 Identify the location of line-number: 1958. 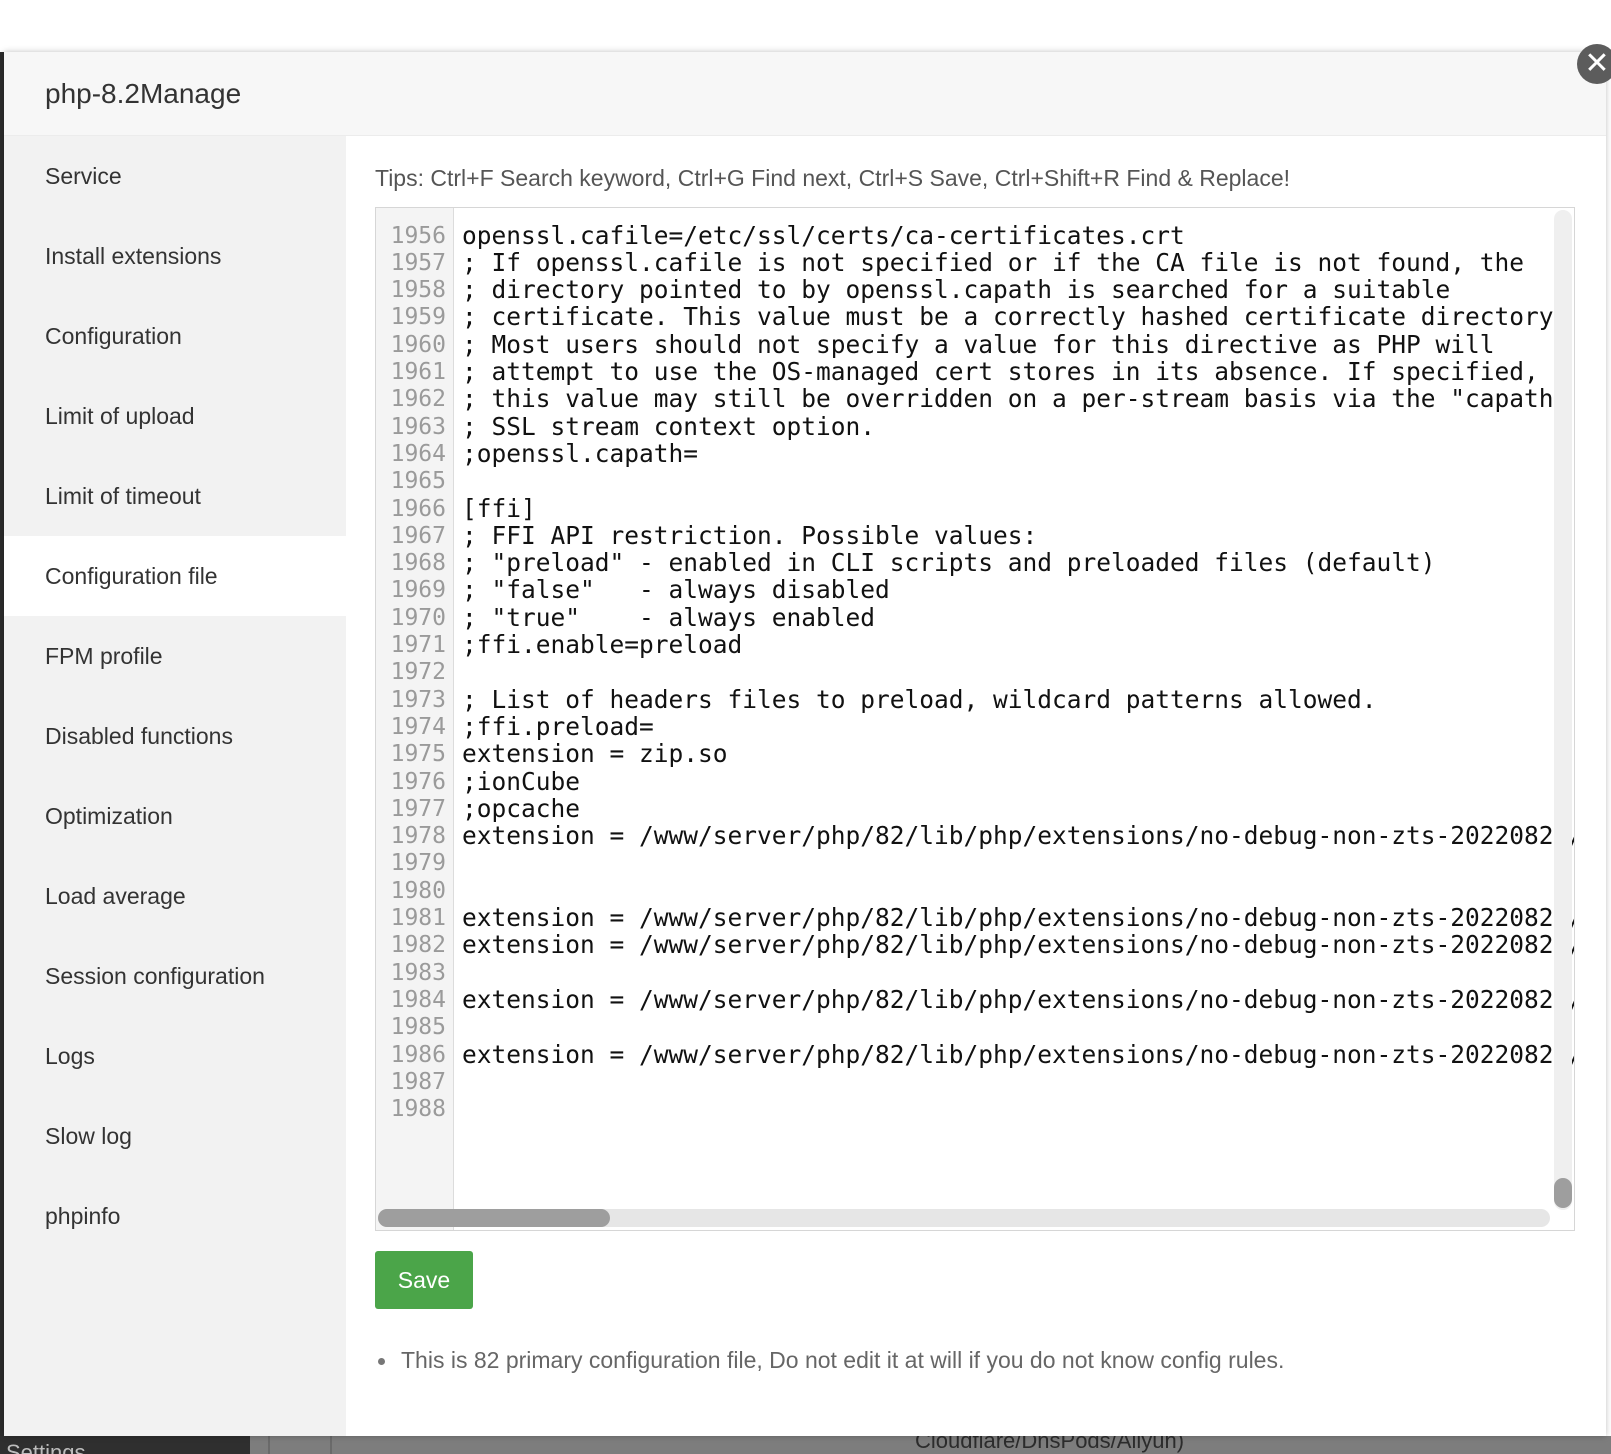
(418, 290).